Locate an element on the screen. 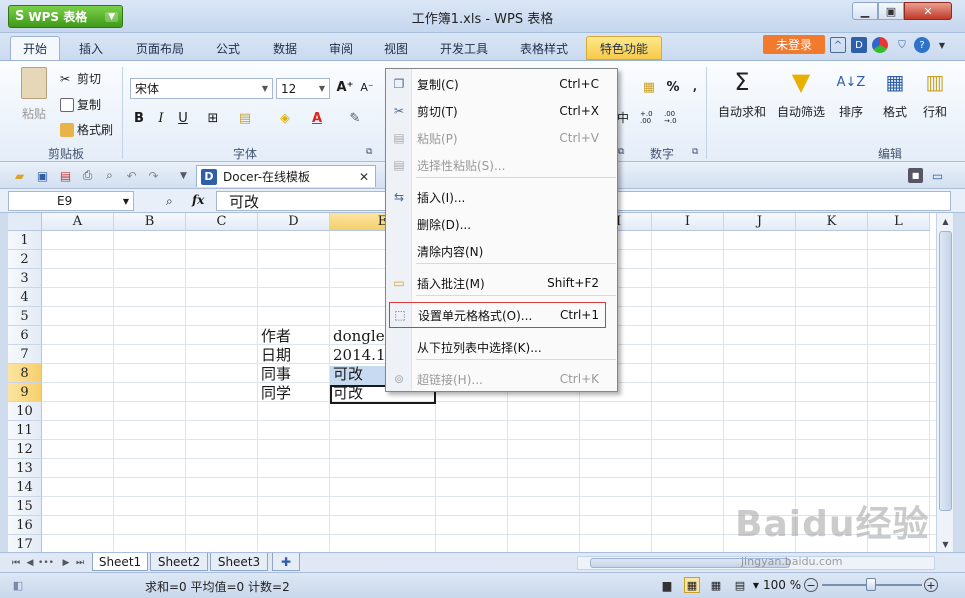  row-header-11: 11 is located at coordinates (25, 430).